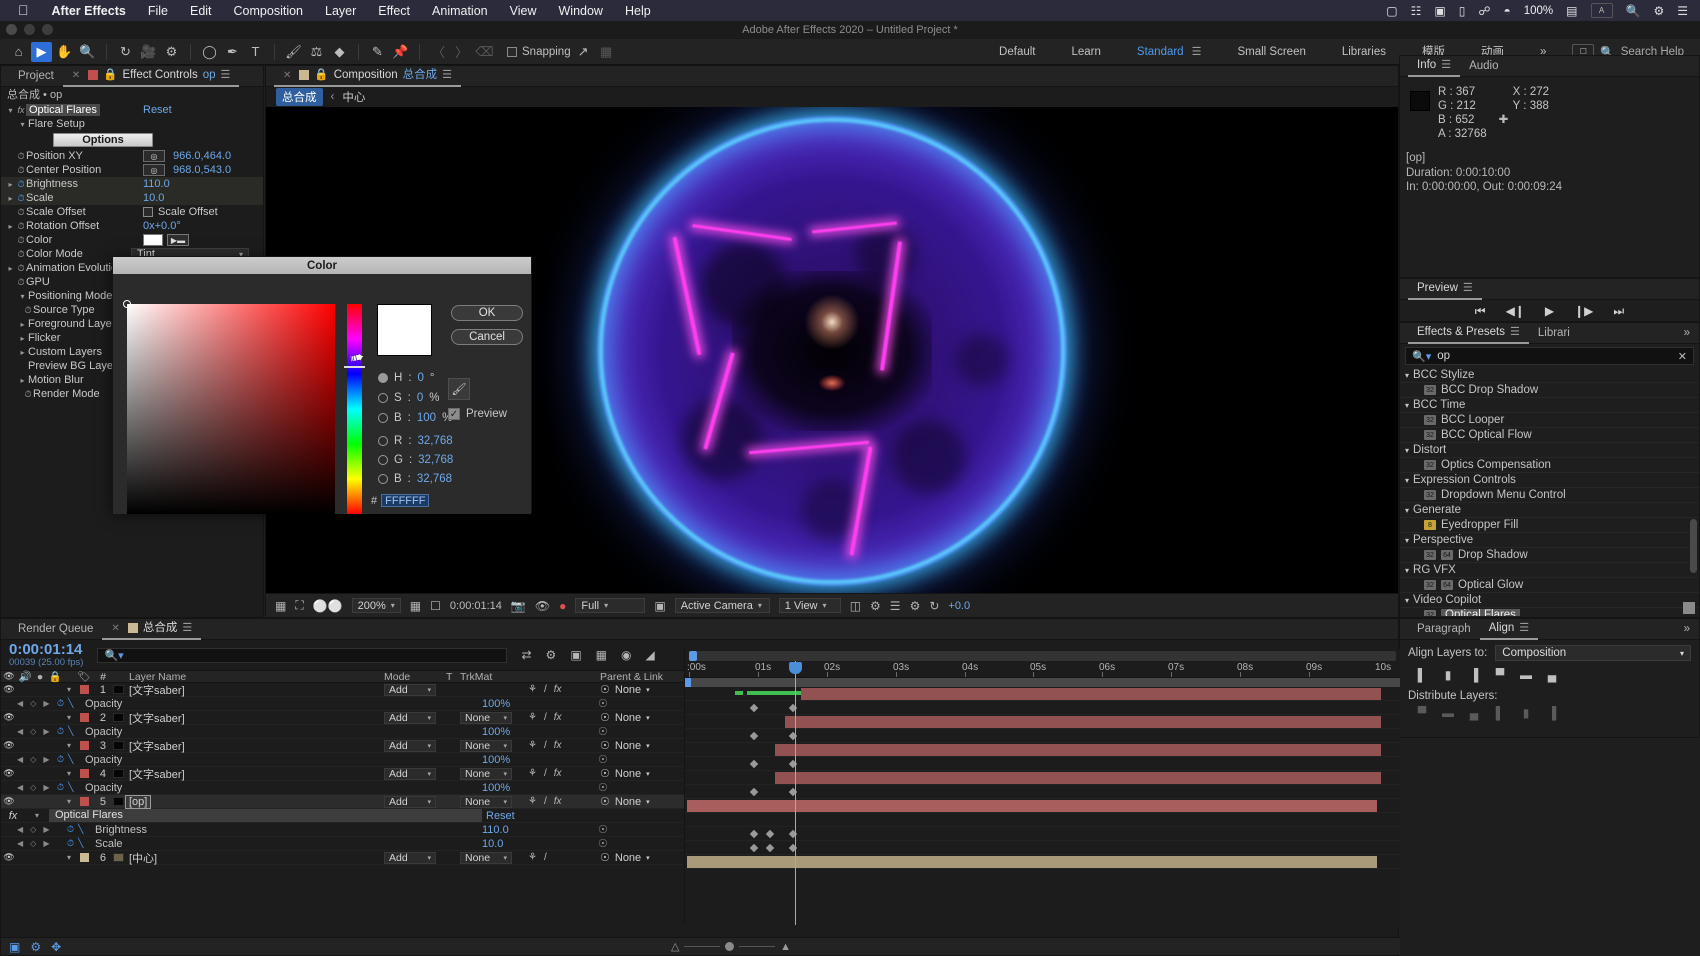 This screenshot has width=1700, height=956. Describe the element at coordinates (523, 11) in the screenshot. I see `menu-view: View` at that location.